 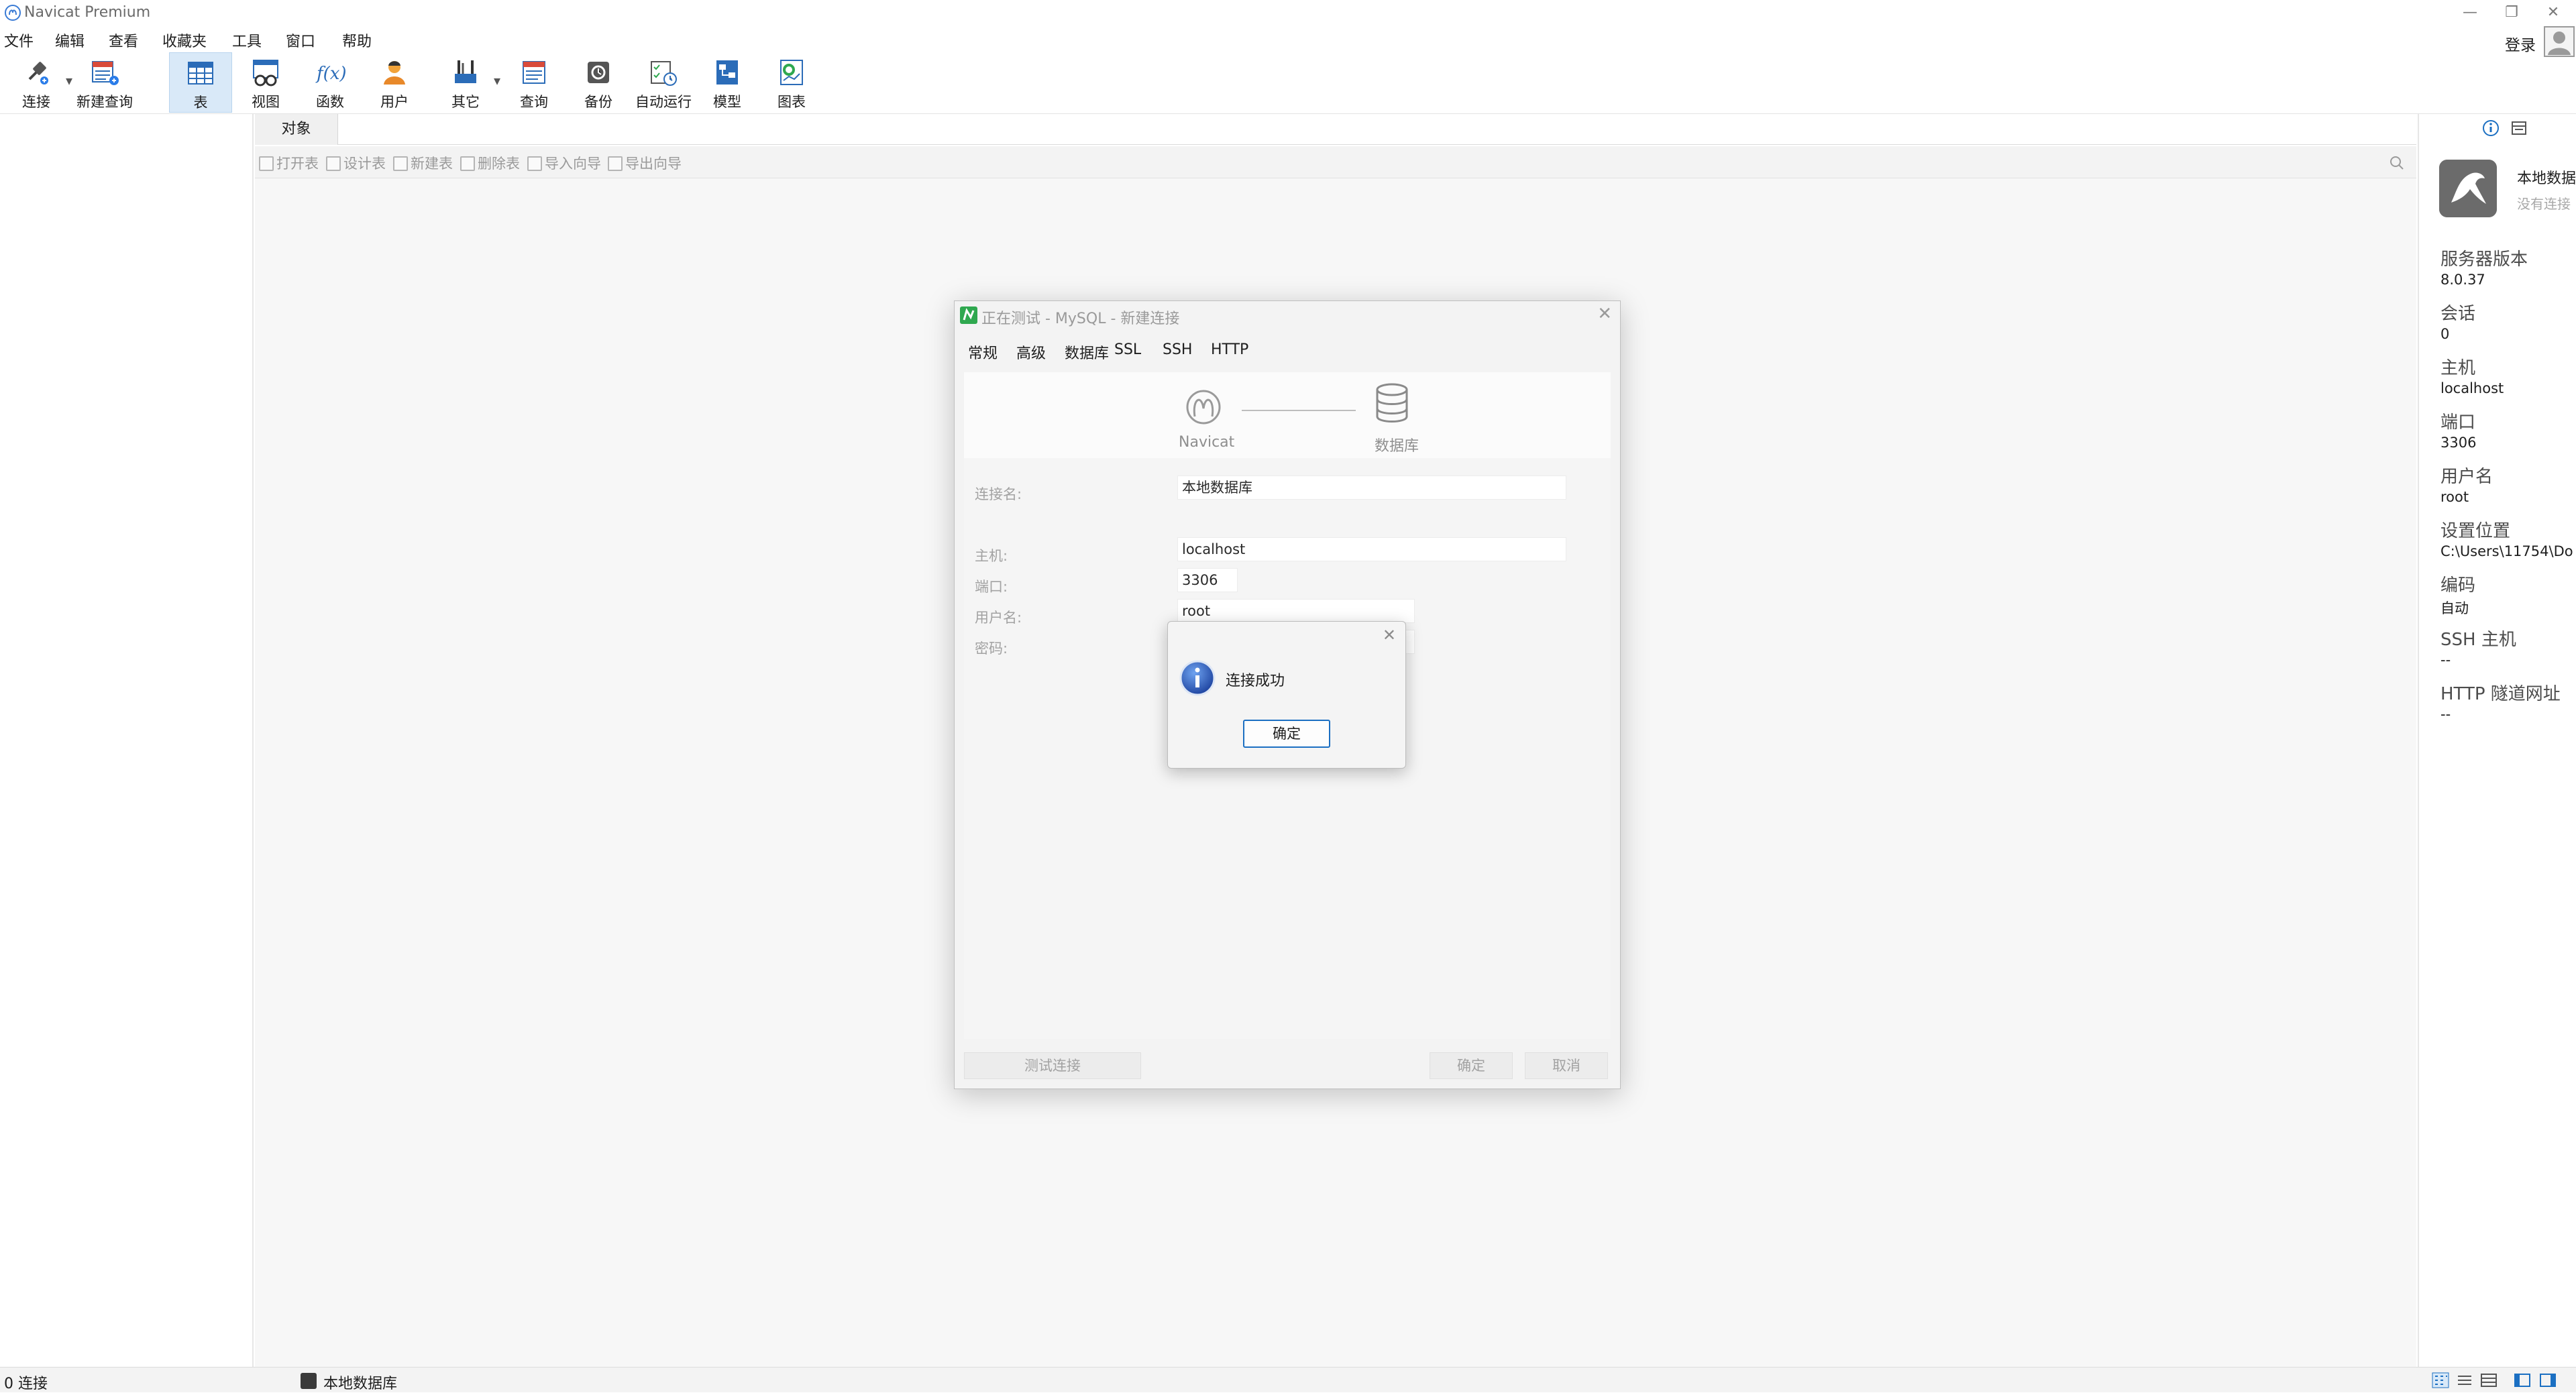 I want to click on ddl-icon, so click(x=2519, y=128).